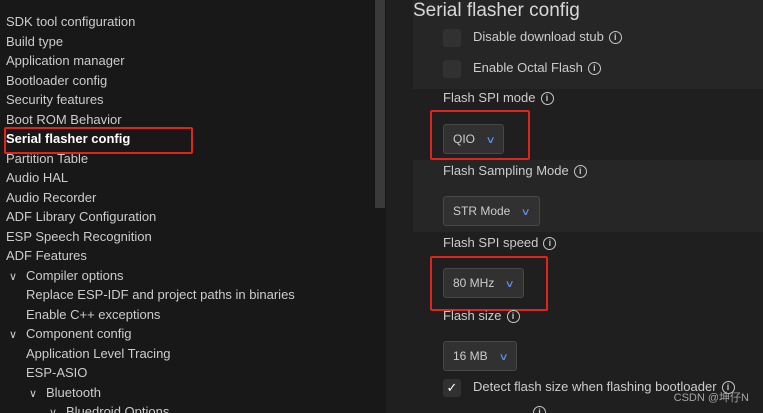 Image resolution: width=763 pixels, height=413 pixels. I want to click on tree-item-label: Application Level Tracing, so click(98, 353).